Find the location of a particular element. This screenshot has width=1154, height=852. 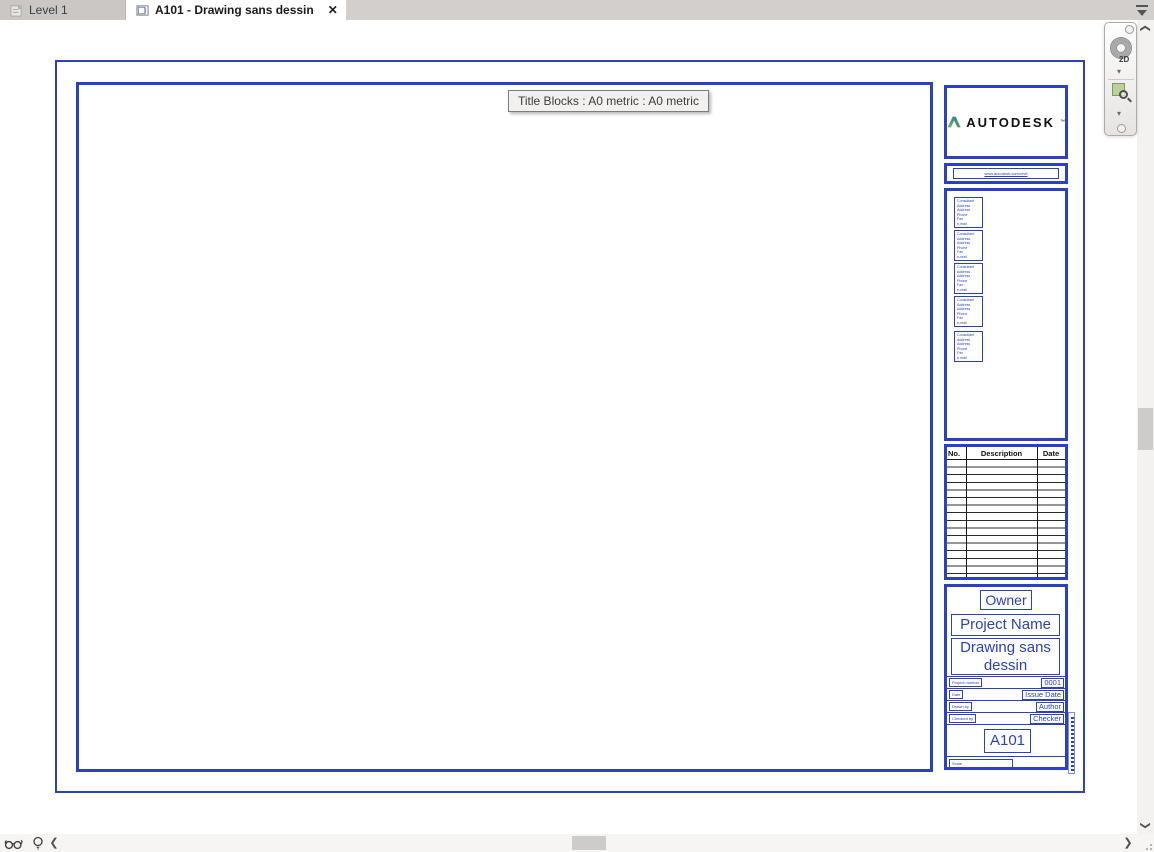

website-text: www.autodesk.com/revit is located at coordinates (1006, 173).